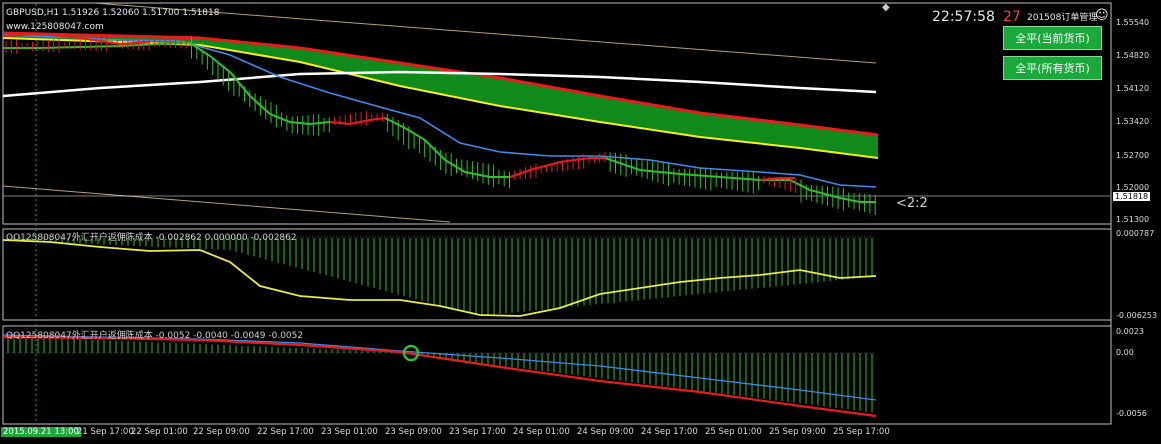  I want to click on channel-lower-line, so click(227, 204).